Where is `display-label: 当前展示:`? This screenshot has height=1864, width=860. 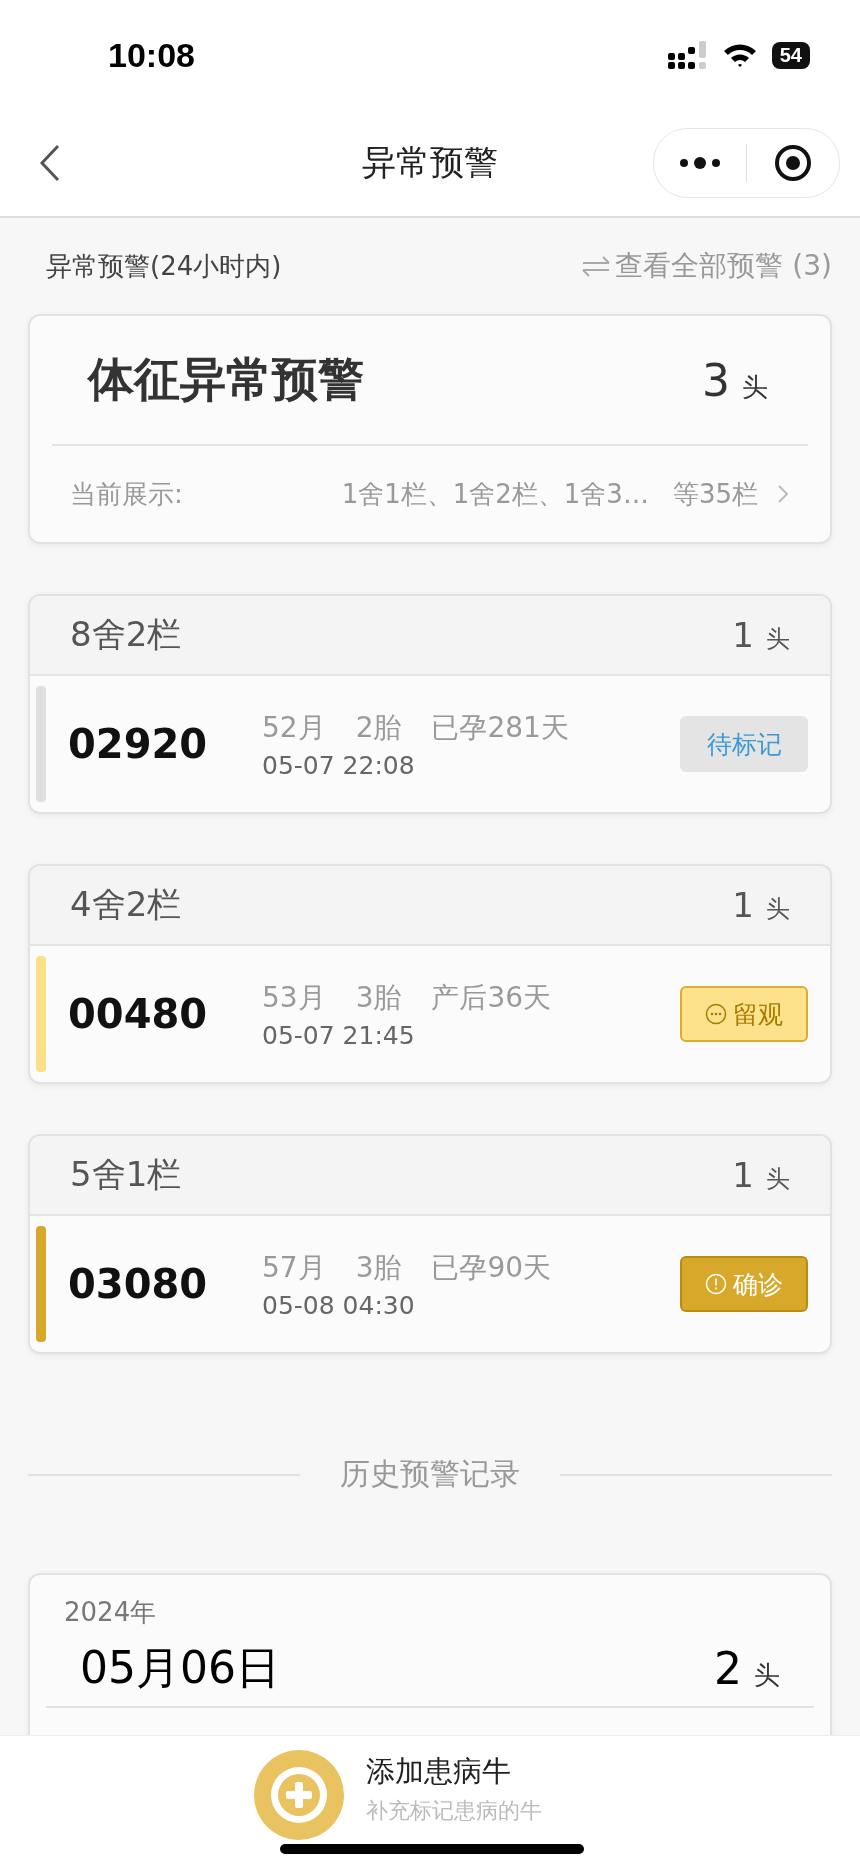 display-label: 当前展示: is located at coordinates (126, 494).